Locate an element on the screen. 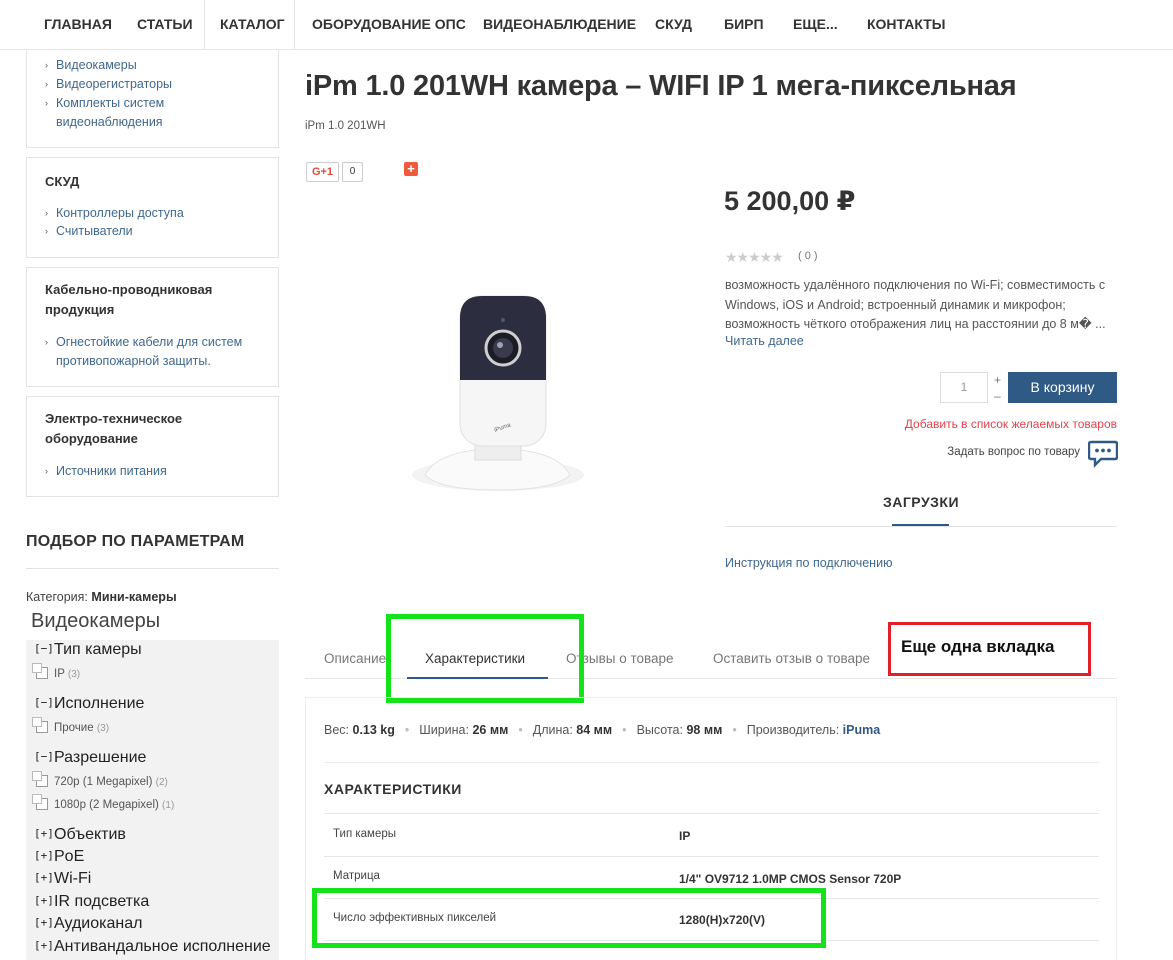 This screenshot has width=1173, height=960. nav-catalog: КАТАЛОГ is located at coordinates (252, 25).